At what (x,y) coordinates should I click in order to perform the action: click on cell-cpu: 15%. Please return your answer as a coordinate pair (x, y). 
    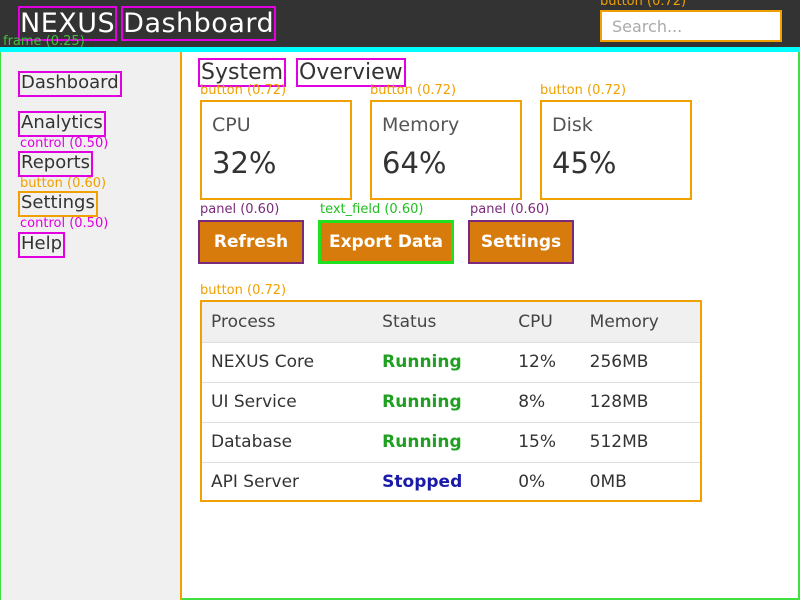
    Looking at the image, I should click on (545, 442).